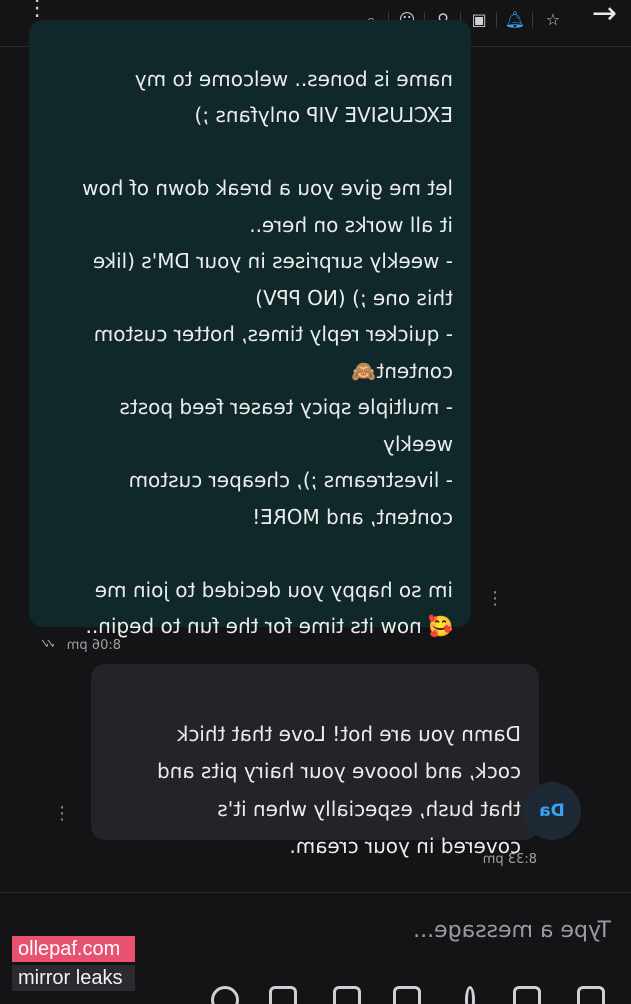 This screenshot has height=1004, width=631. Describe the element at coordinates (552, 811) in the screenshot. I see `avatar: Da` at that location.